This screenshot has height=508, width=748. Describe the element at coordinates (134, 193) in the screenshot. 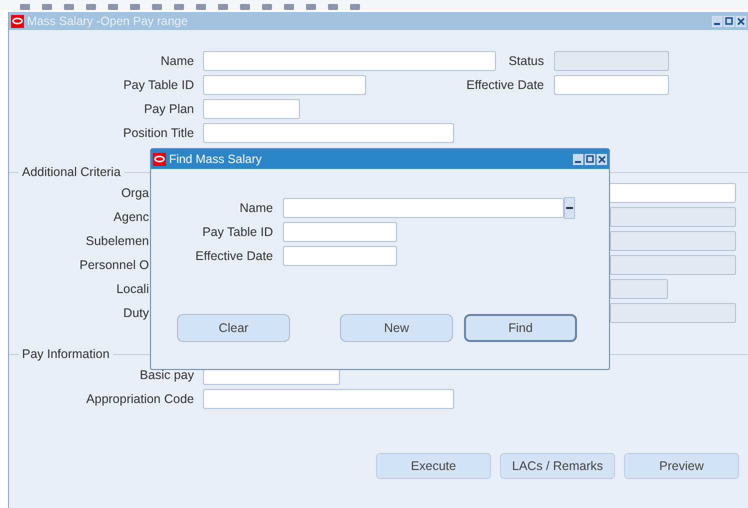

I see `field-label: Orga` at that location.